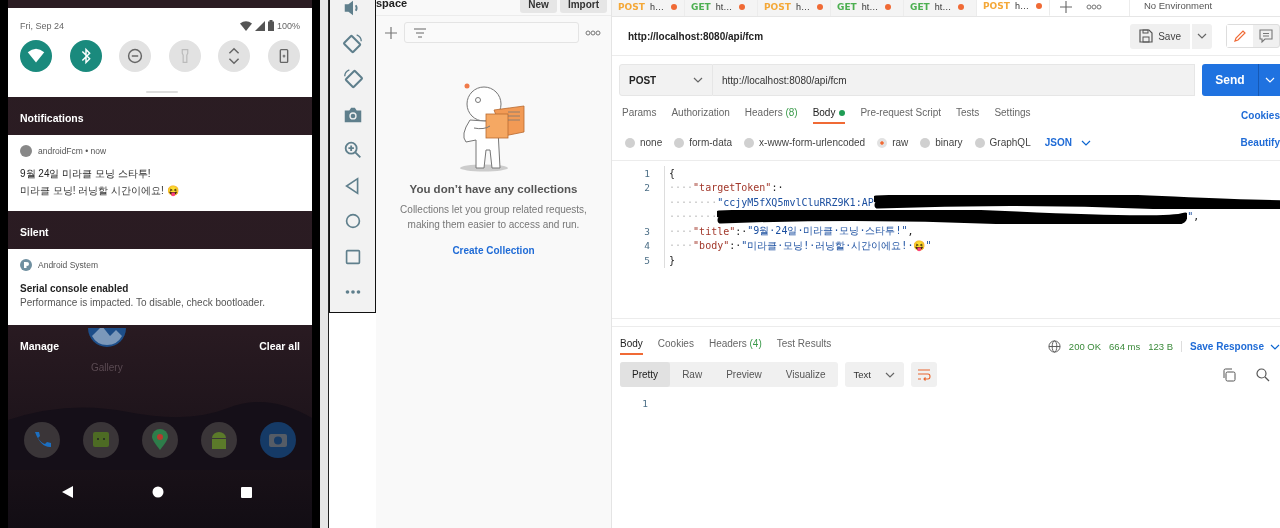 This screenshot has height=528, width=1280. What do you see at coordinates (493, 217) in the screenshot?
I see `empty-state-text: Collections let you group related requests, making them easier to access and run.` at bounding box center [493, 217].